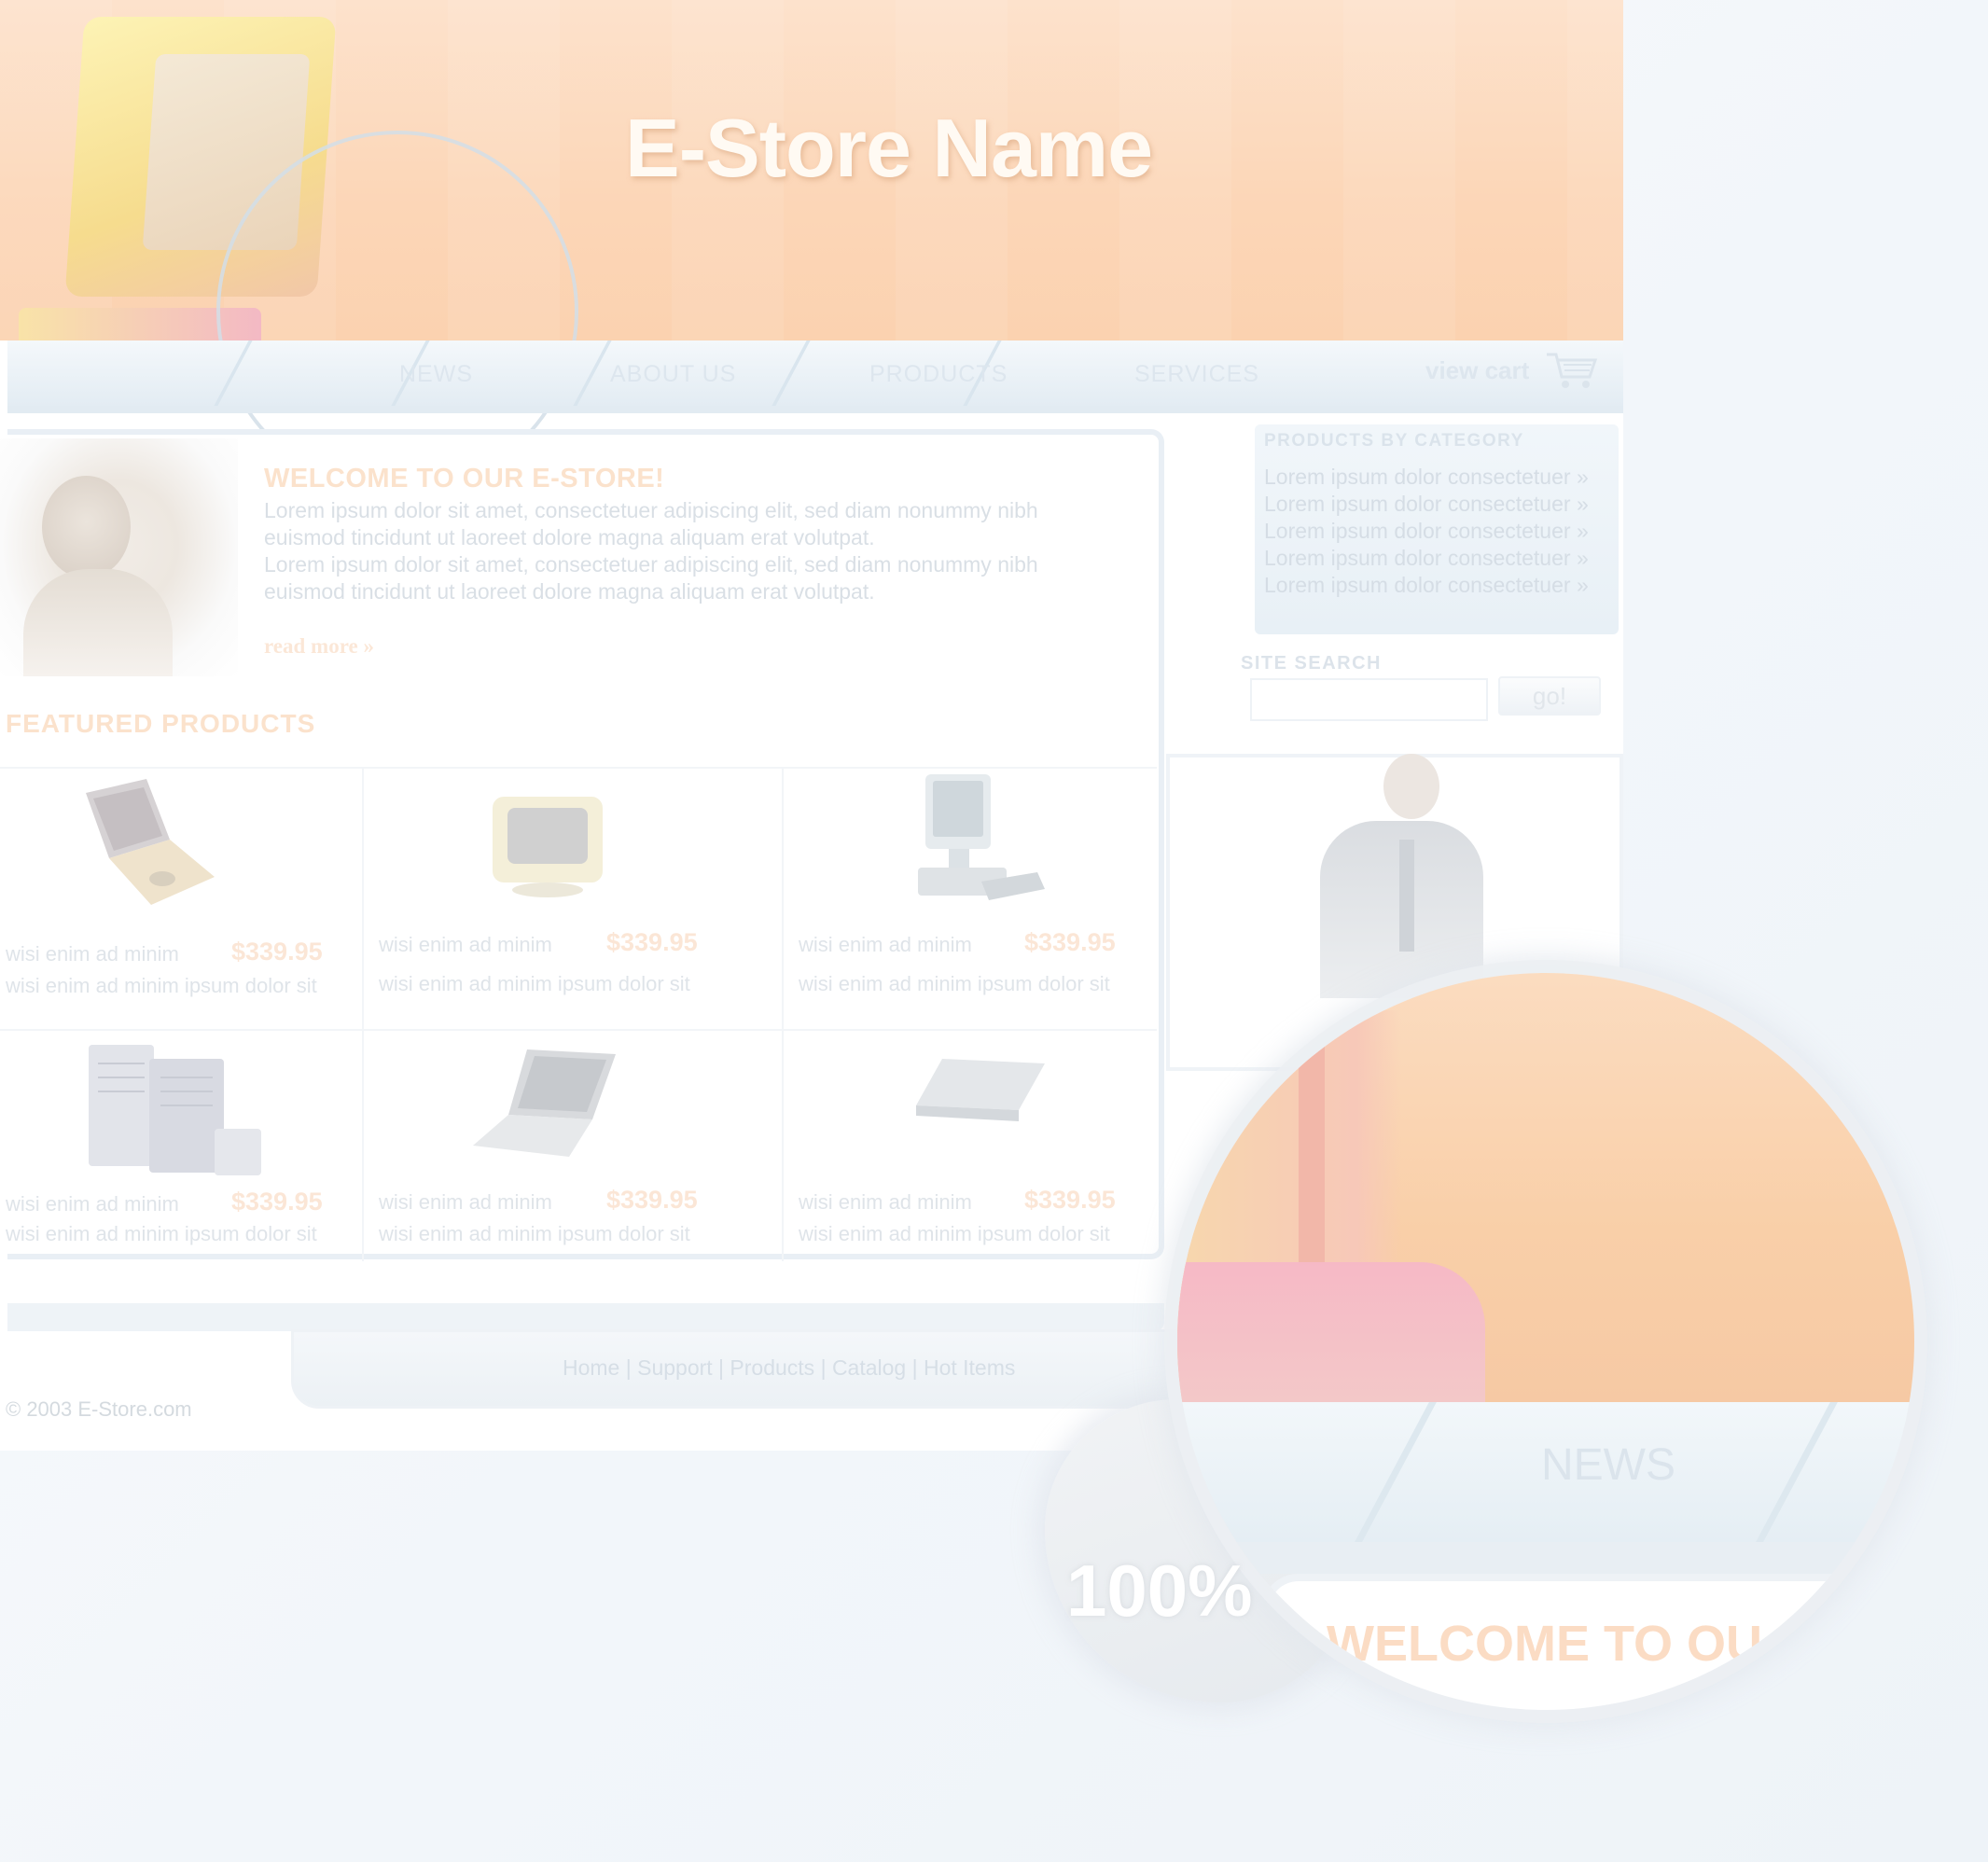 The width and height of the screenshot is (1988, 1862). I want to click on category-heading: PRODUCTS BY CATEGORY, so click(1394, 441).